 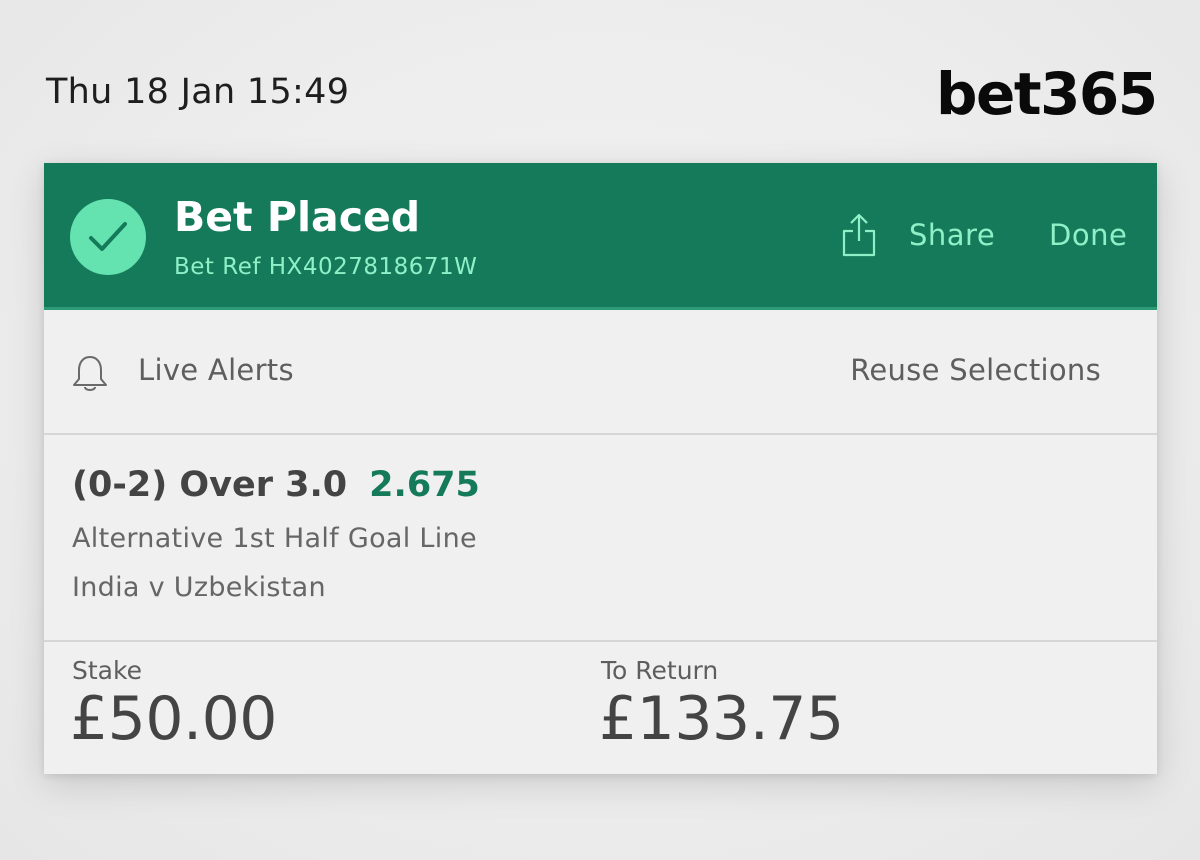 What do you see at coordinates (1047, 94) in the screenshot?
I see `brand-logo: bet365` at bounding box center [1047, 94].